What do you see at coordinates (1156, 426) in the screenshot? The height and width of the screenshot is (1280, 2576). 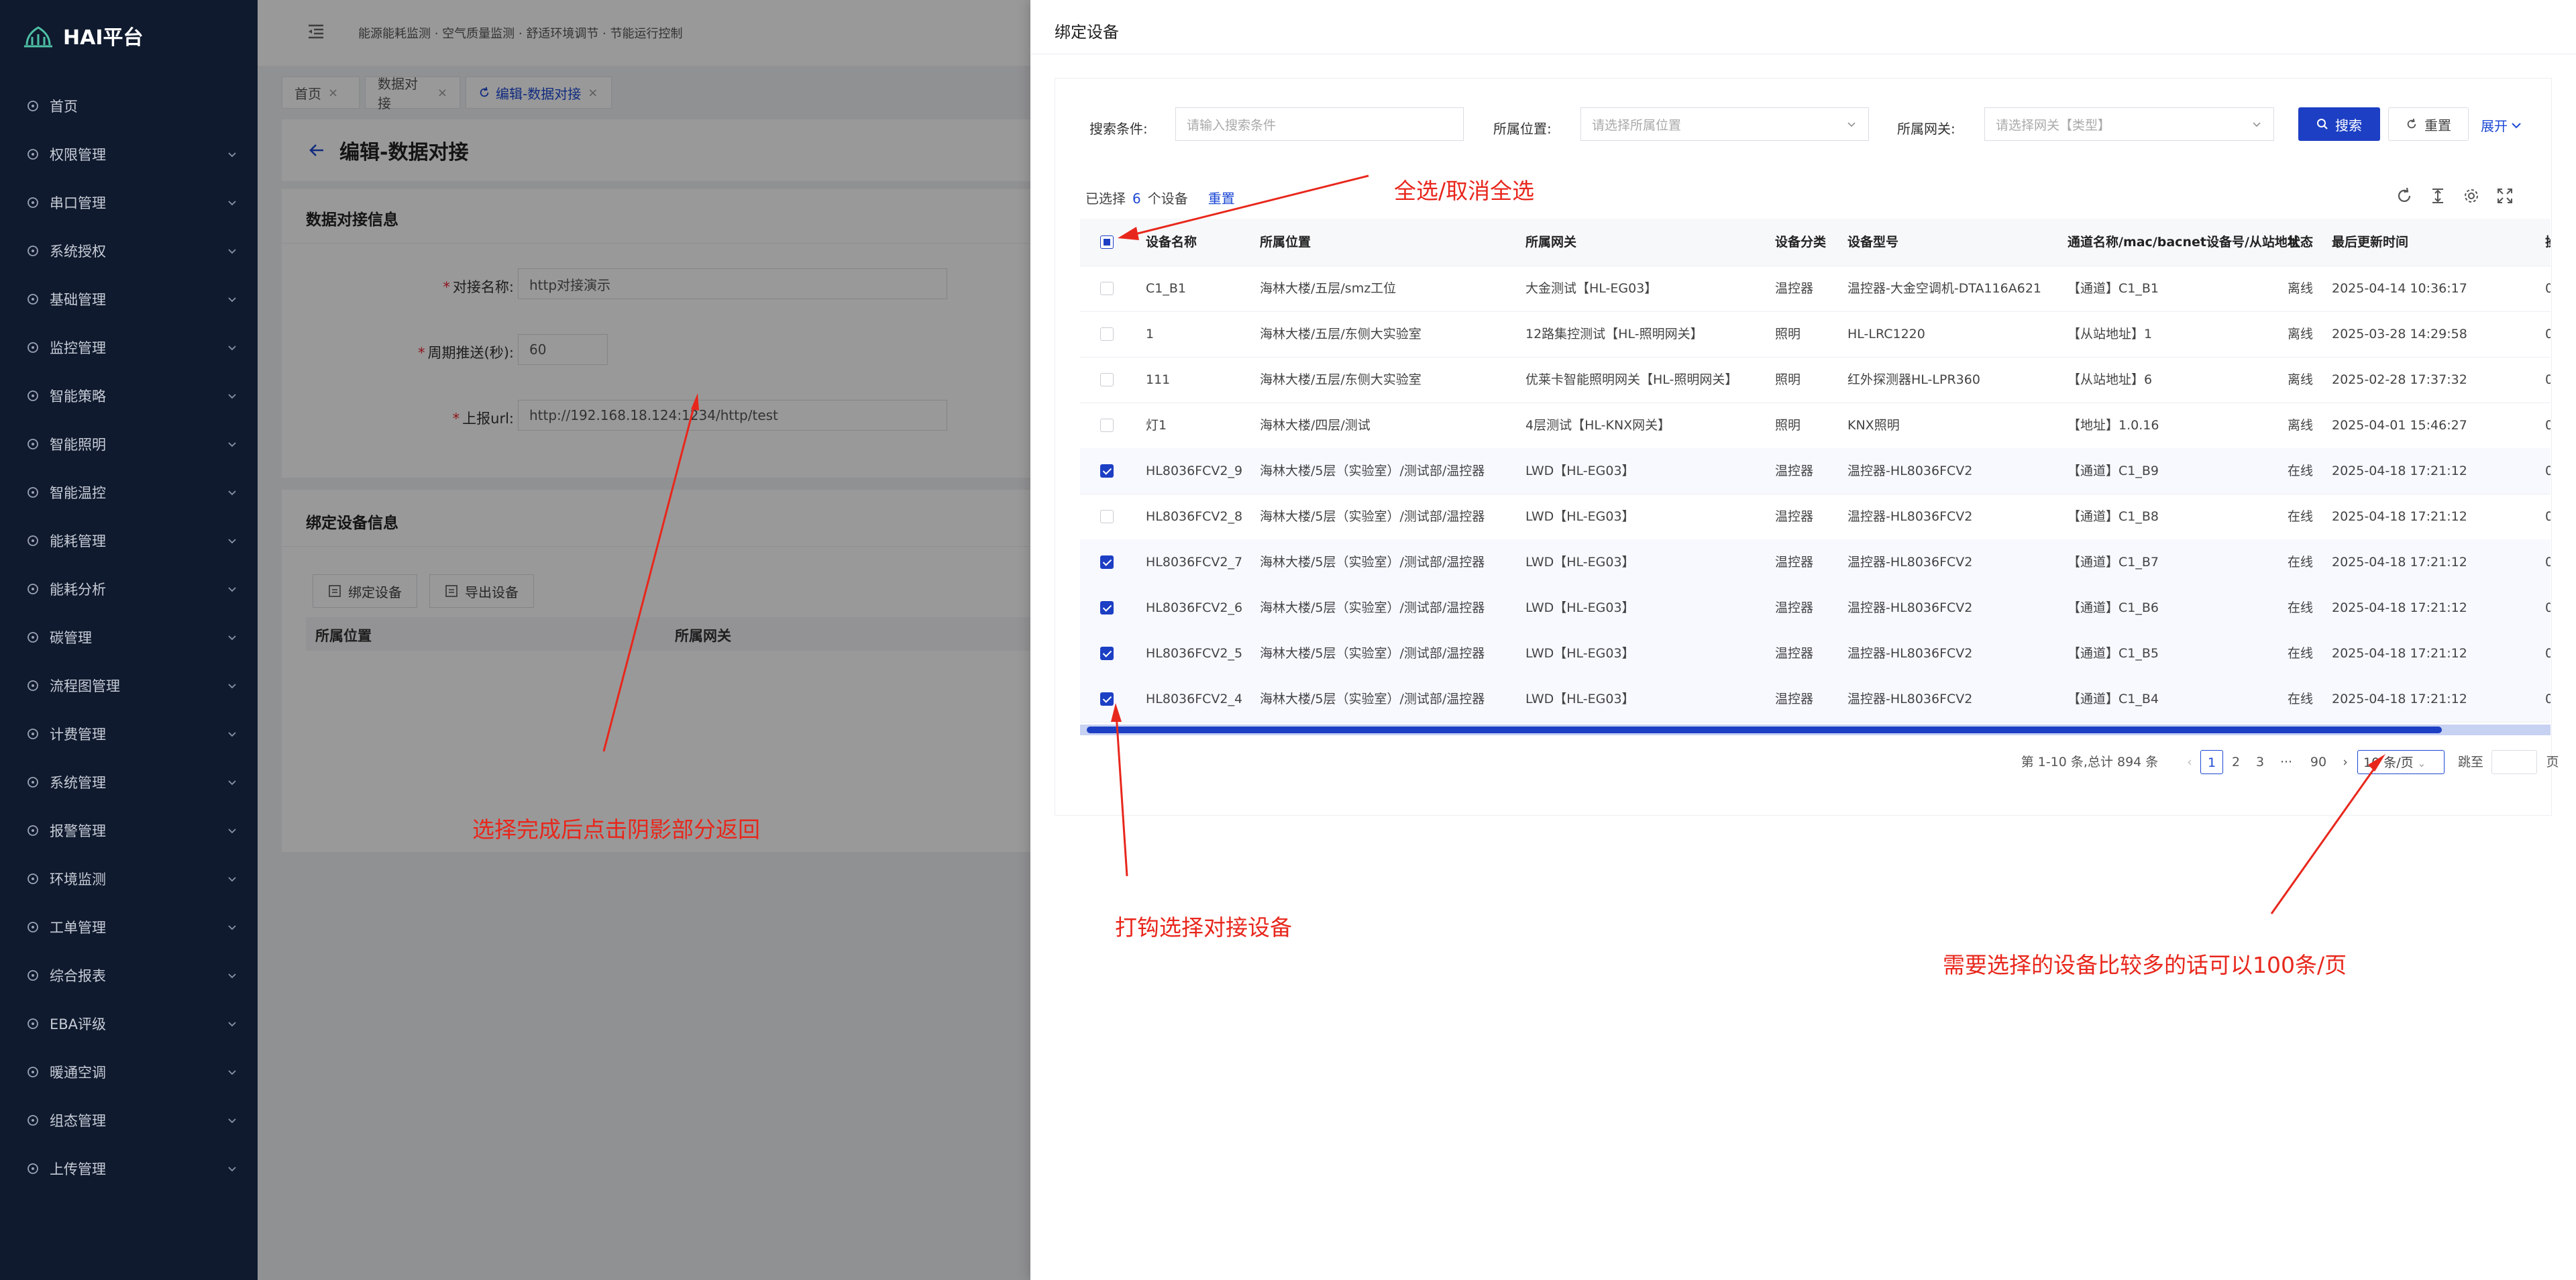 I see `cell-name: 灯1` at bounding box center [1156, 426].